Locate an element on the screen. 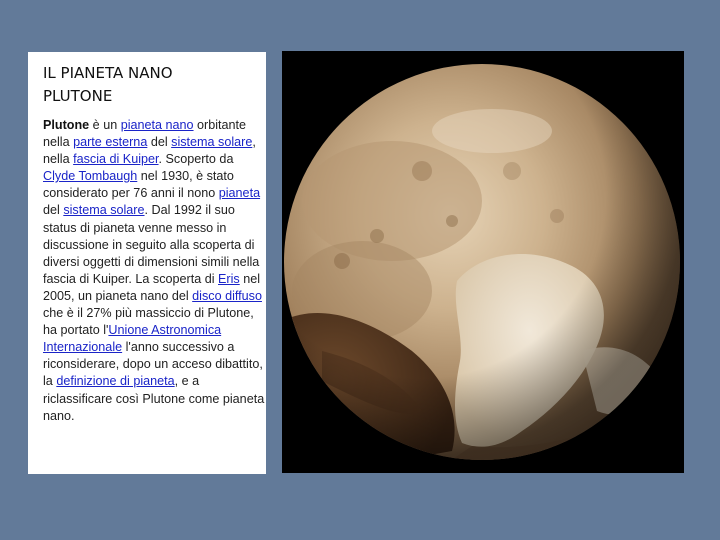  wiki-link: fascia di Kuiper is located at coordinates (115, 159).